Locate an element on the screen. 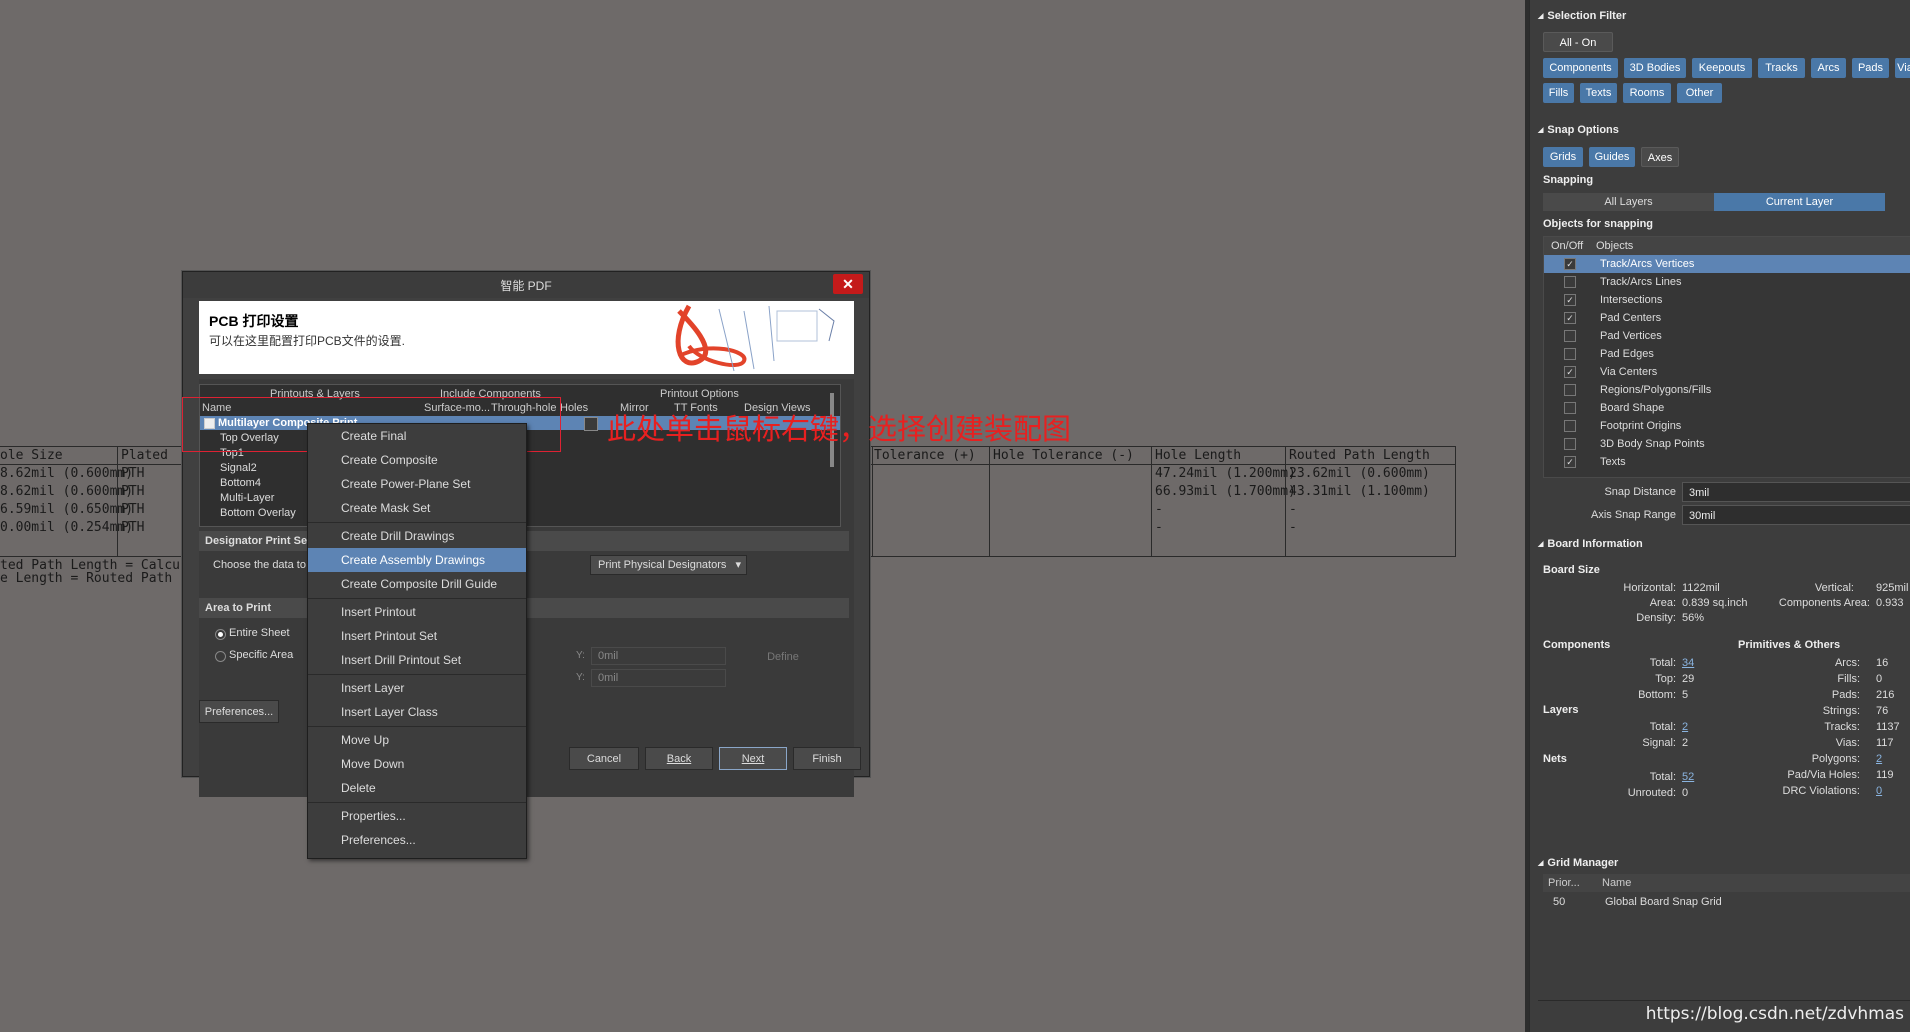  entire-sheet-label: Entire Sheet is located at coordinates (259, 633).